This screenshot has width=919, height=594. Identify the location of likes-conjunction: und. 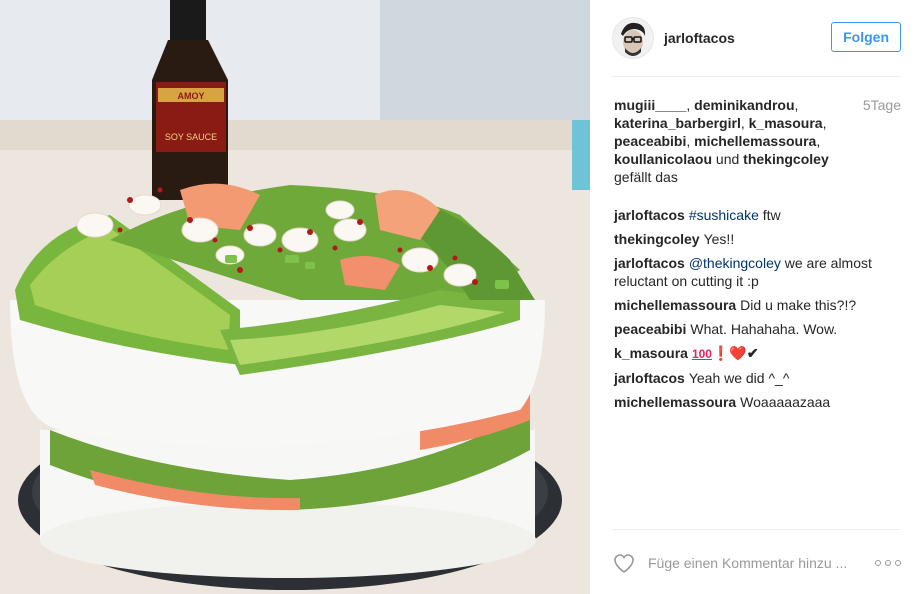
(727, 159).